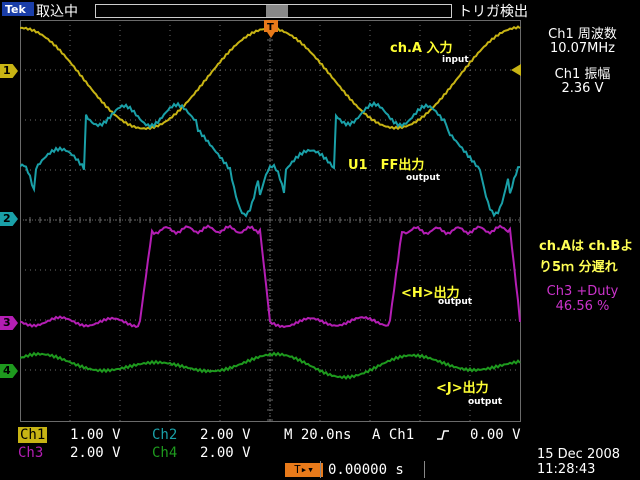  I want to click on h-sub: output, so click(455, 302).